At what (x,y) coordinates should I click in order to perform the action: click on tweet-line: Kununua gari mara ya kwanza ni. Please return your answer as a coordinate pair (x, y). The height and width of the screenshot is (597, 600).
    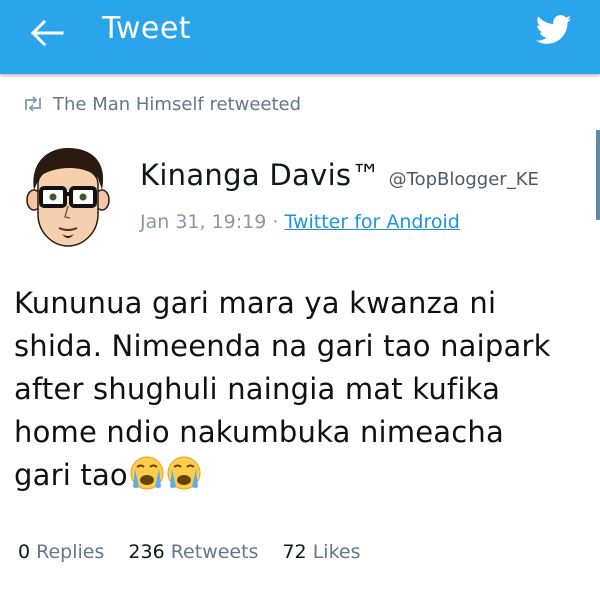
    Looking at the image, I should click on (255, 303).